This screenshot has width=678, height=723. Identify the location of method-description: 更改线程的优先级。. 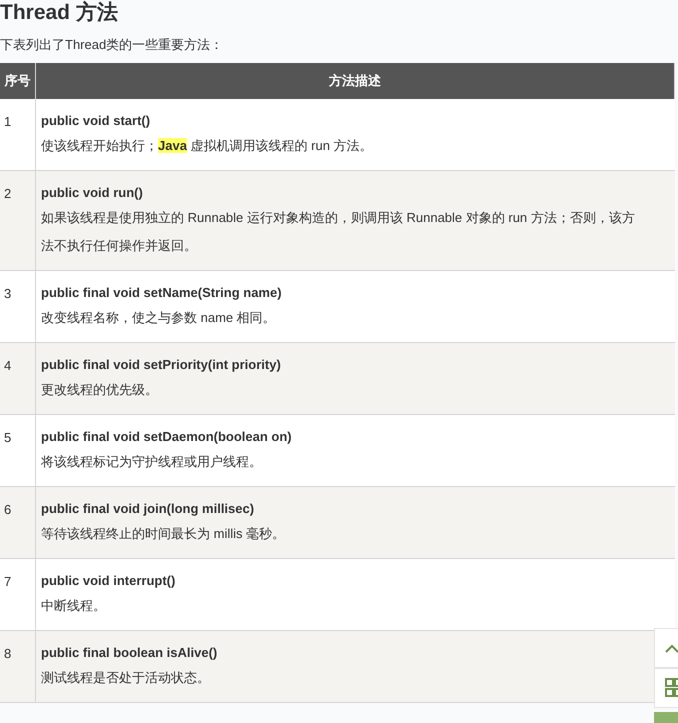
(100, 390).